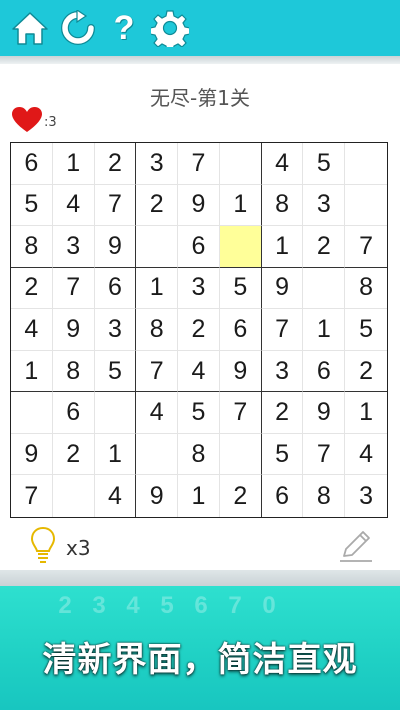 The height and width of the screenshot is (710, 400). What do you see at coordinates (200, 98) in the screenshot?
I see `level-title: 无尽-第1关` at bounding box center [200, 98].